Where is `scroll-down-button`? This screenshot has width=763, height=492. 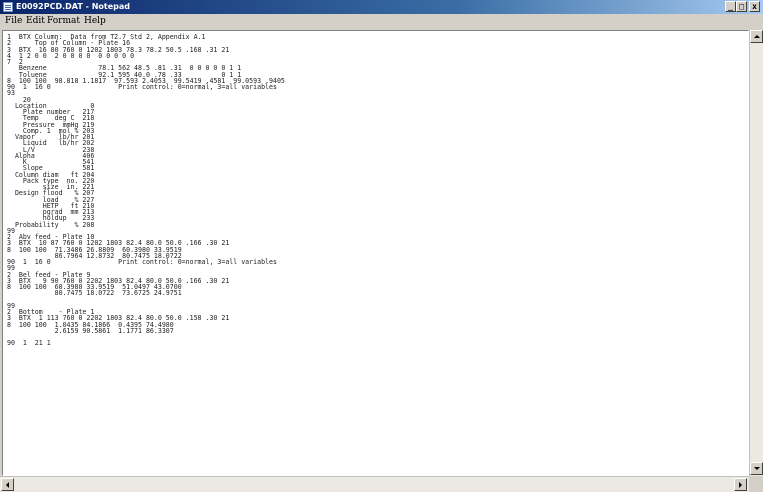
scroll-down-button is located at coordinates (756, 468).